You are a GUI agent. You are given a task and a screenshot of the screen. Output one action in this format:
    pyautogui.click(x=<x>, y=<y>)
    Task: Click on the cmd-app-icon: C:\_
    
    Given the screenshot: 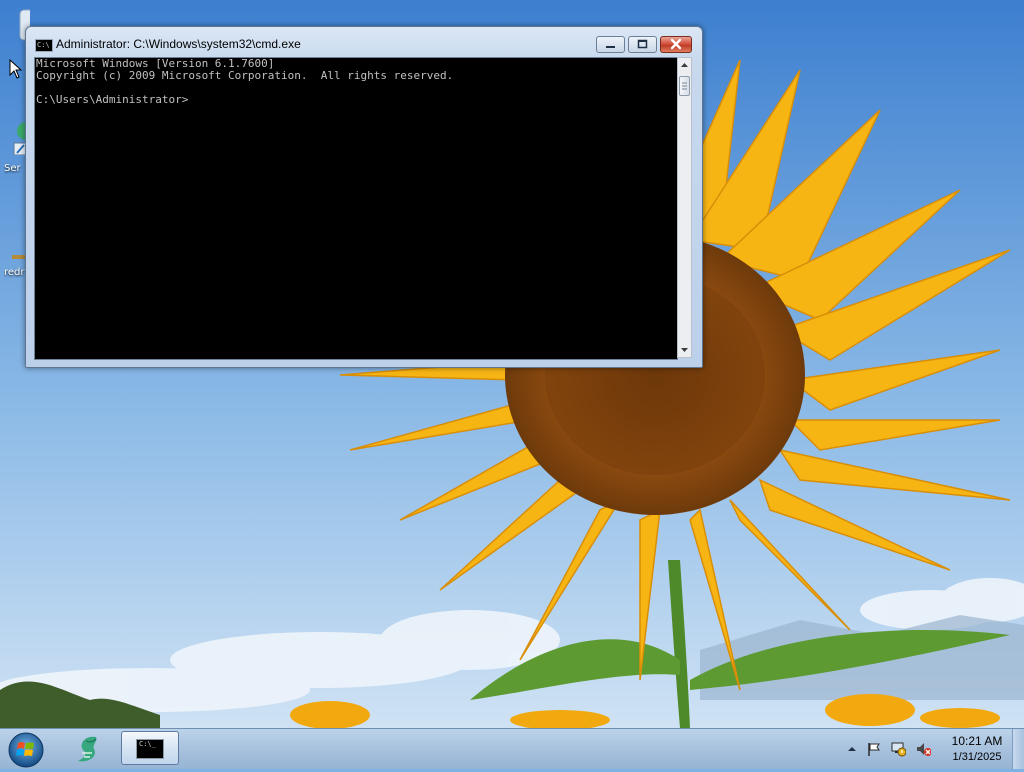 What is the action you would take?
    pyautogui.click(x=150, y=749)
    